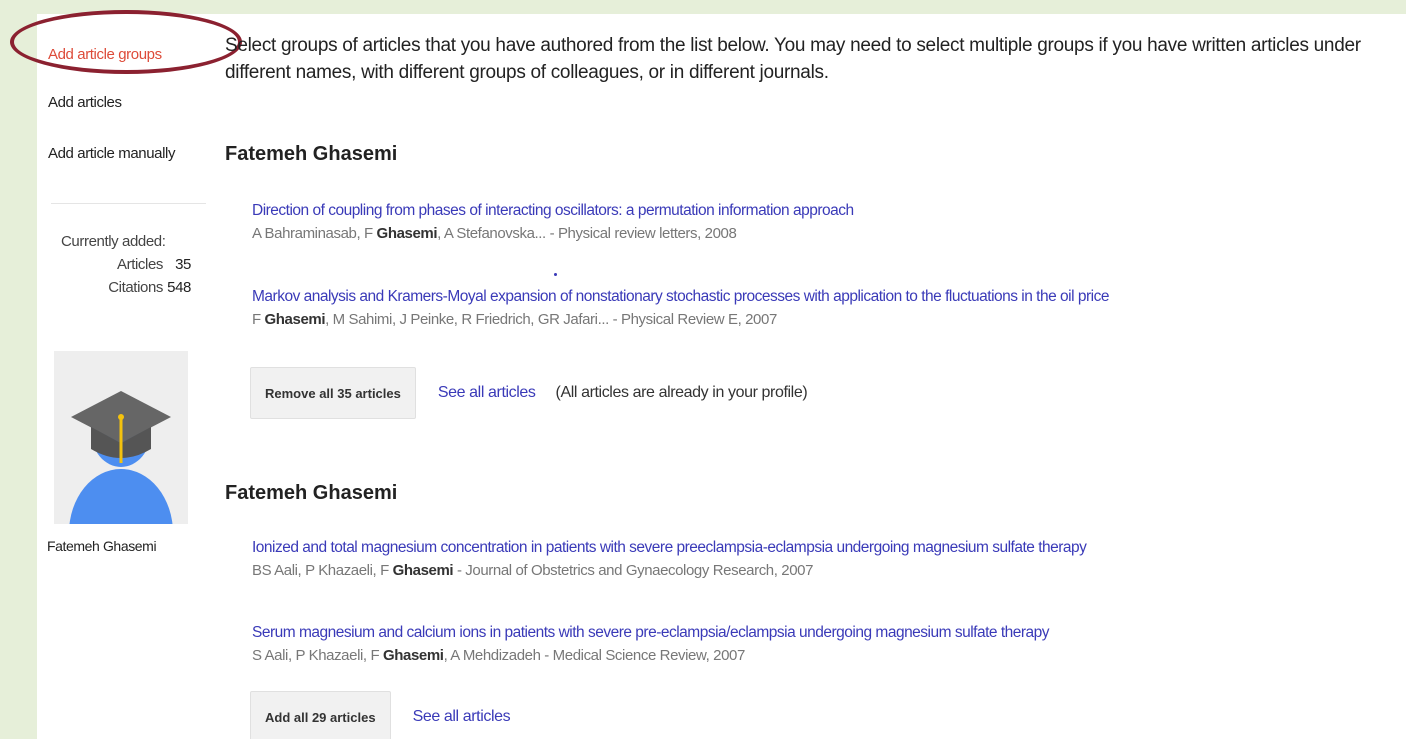  I want to click on avatar-body, so click(121, 496).